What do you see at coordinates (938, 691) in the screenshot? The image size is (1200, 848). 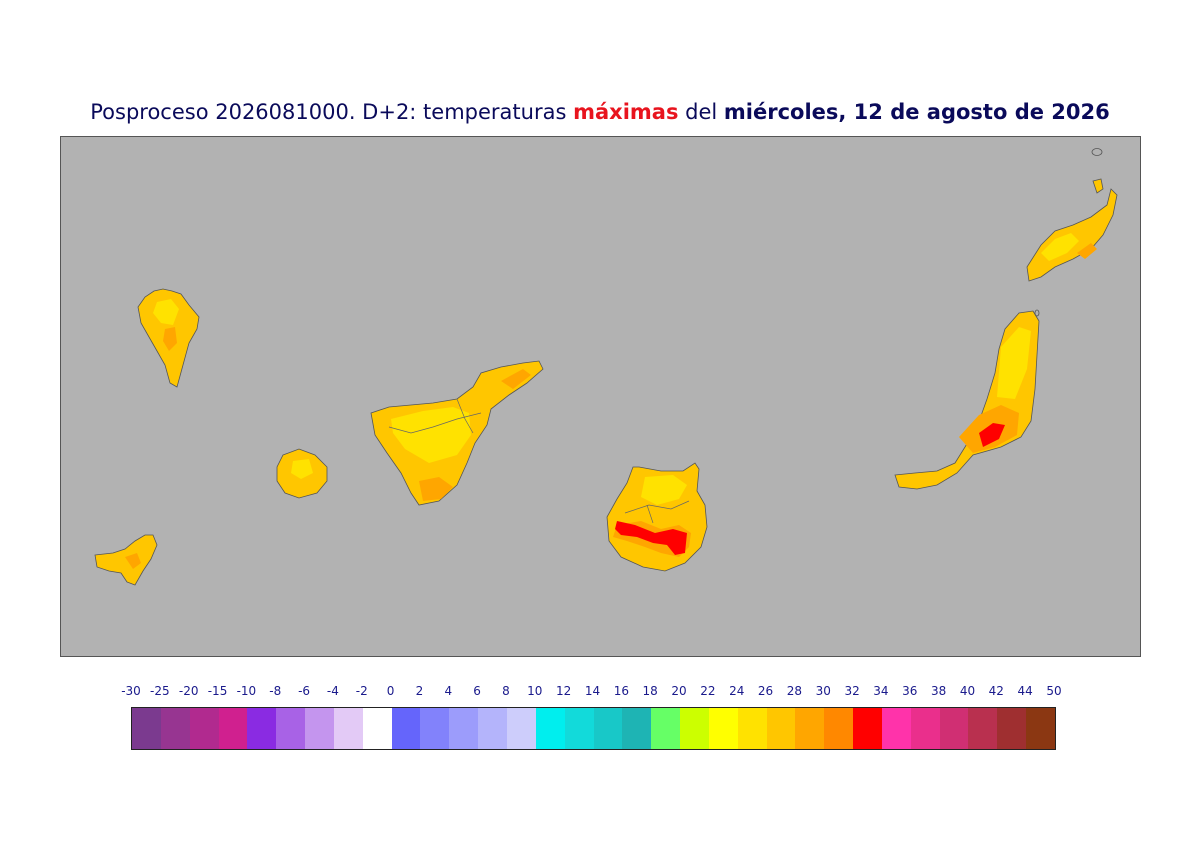 I see `colorbar-tick-label: 38` at bounding box center [938, 691].